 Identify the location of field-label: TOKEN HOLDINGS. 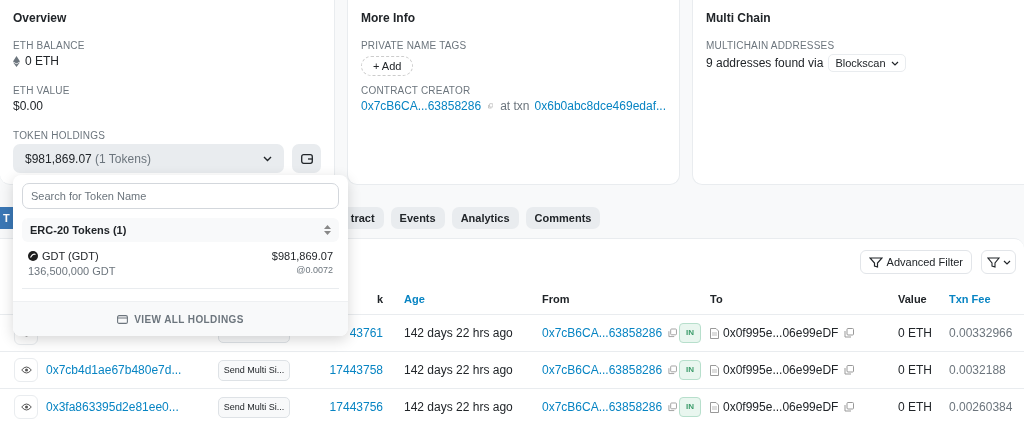
(60, 135).